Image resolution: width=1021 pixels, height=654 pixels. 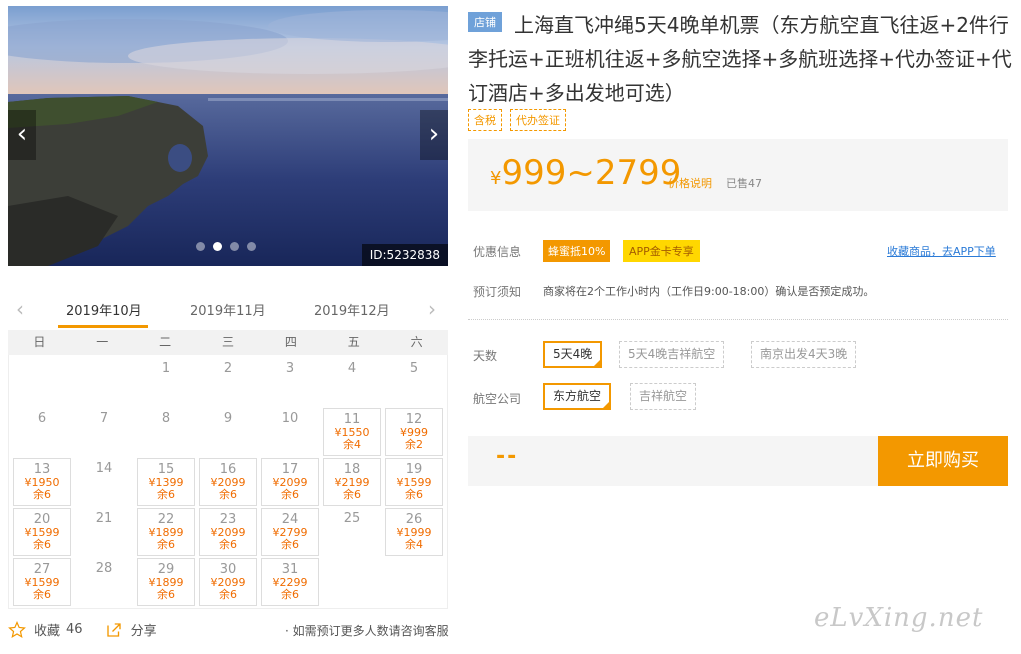 I want to click on calendar-day-cell: 13 ¥1950 余6, so click(x=42, y=482).